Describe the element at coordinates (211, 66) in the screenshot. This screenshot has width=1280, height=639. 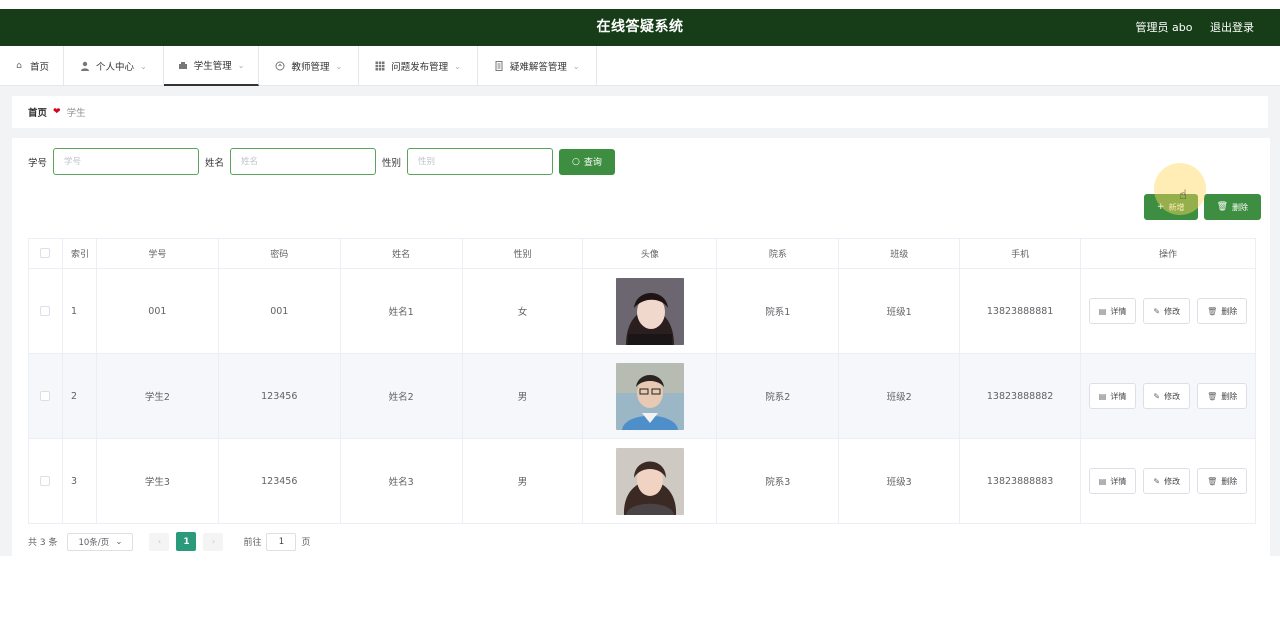
I see `nav-item-student-management: 学生管理 ⌄` at that location.